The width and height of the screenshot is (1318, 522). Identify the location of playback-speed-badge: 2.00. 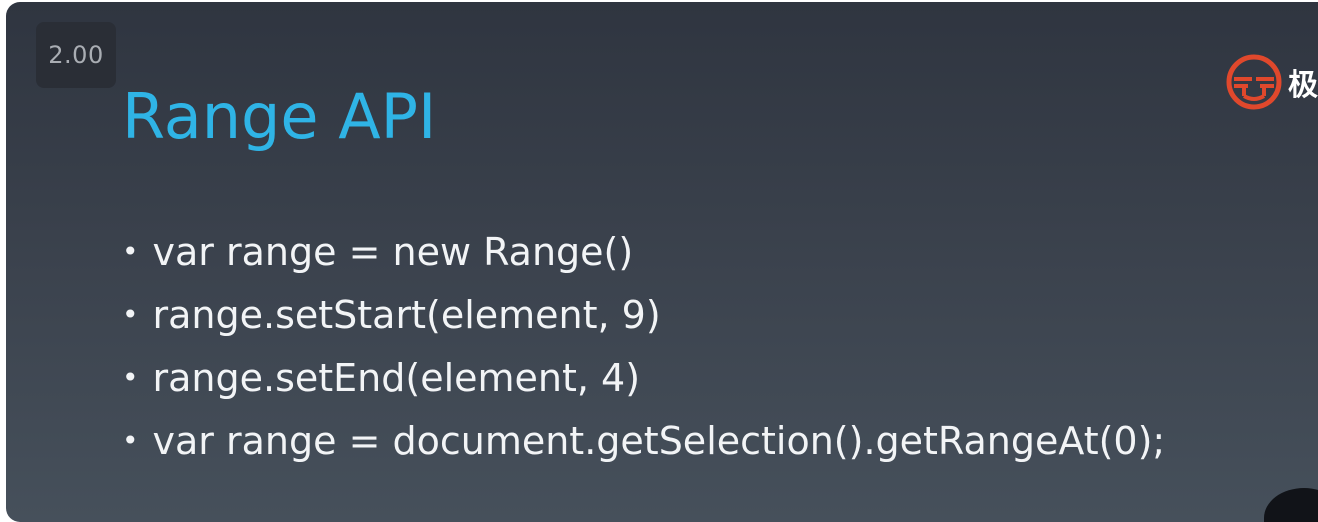
(76, 55).